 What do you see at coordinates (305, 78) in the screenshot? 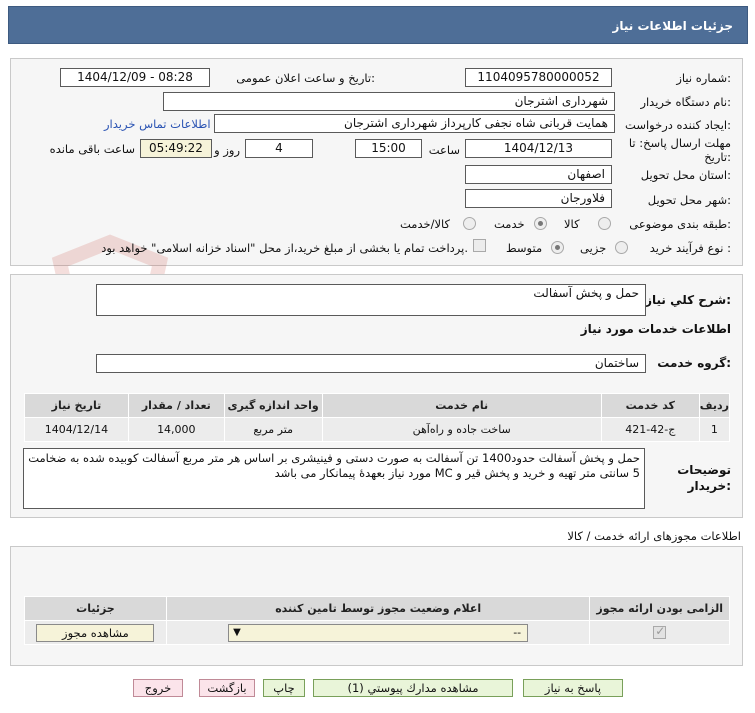
I see `announce-date-label: تاریخ و ساعت اعلان عمومی:` at bounding box center [305, 78].